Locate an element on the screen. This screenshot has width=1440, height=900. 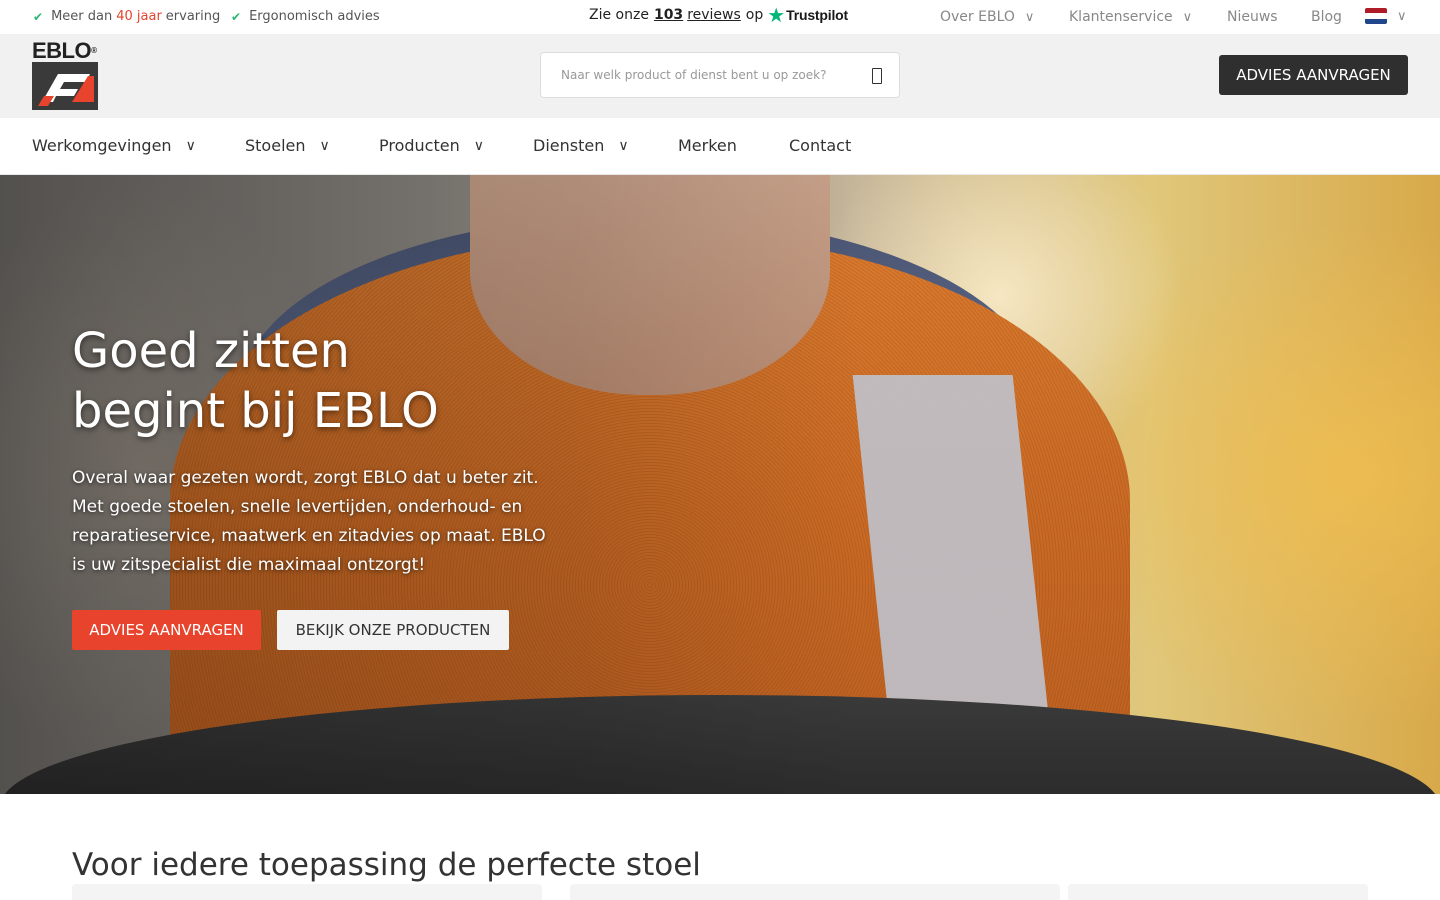
util-nav-nieuws: Nieuws is located at coordinates (1252, 17).